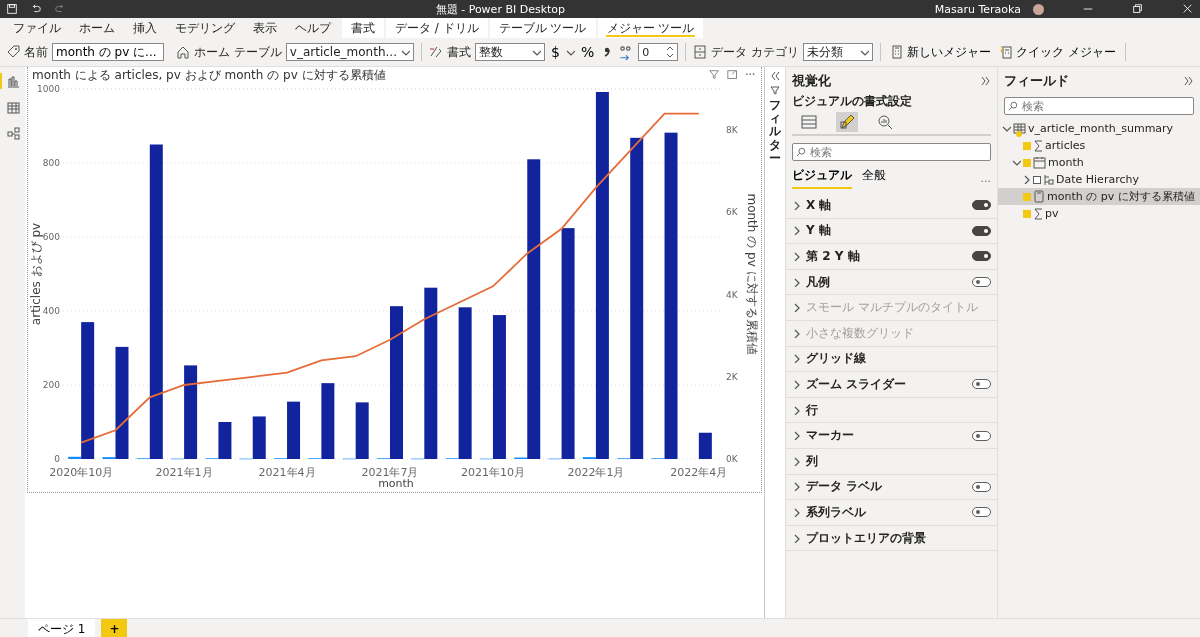 Image resolution: width=1200 pixels, height=637 pixels. Describe the element at coordinates (891, 461) in the screenshot. I see `format-section: 列` at that location.